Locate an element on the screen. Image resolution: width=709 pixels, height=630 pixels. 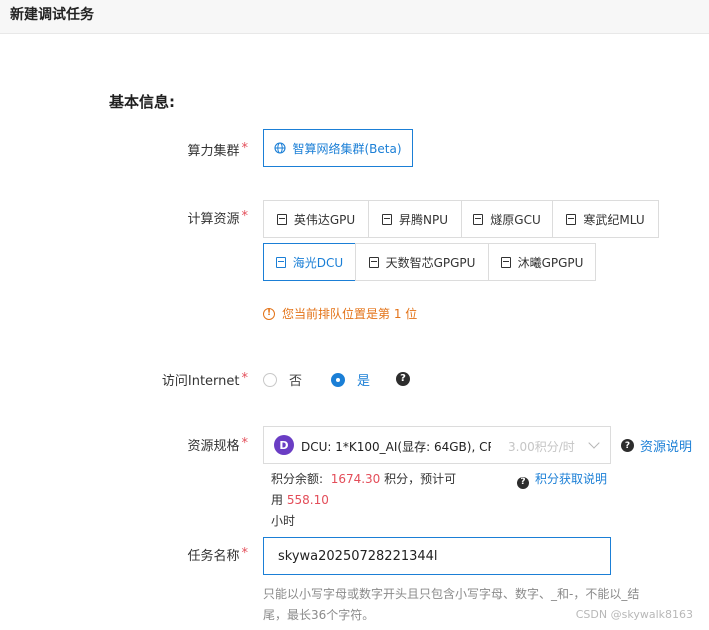
queue-notice: ! 您当前排队位置是第 1 位 is located at coordinates (340, 313).